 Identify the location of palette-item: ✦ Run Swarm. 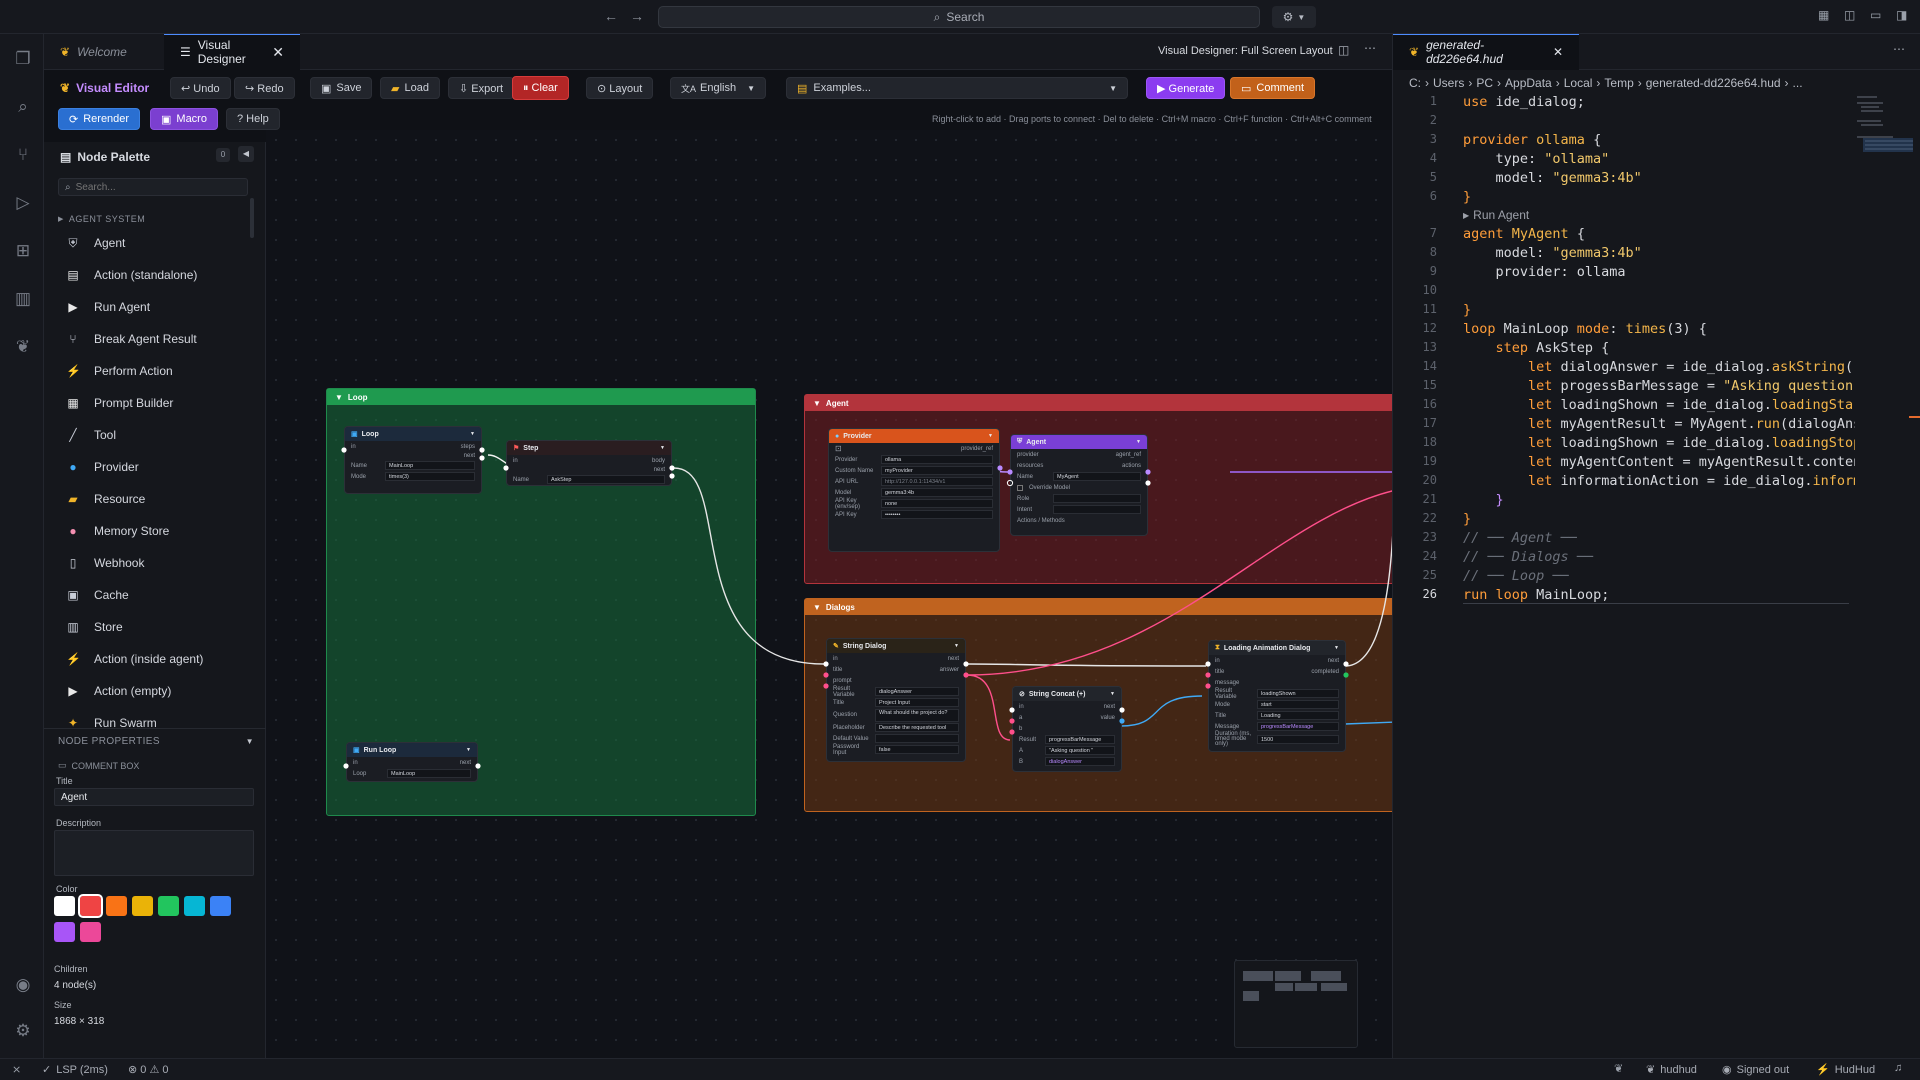
(149, 717).